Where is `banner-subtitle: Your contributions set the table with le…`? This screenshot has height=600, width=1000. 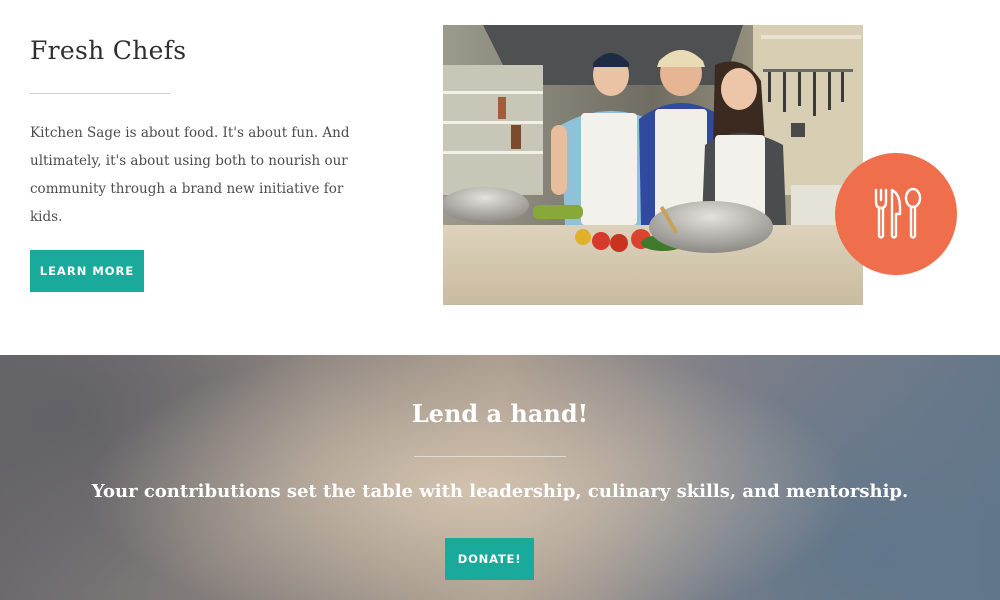
banner-subtitle: Your contributions set the table with le… is located at coordinates (500, 491).